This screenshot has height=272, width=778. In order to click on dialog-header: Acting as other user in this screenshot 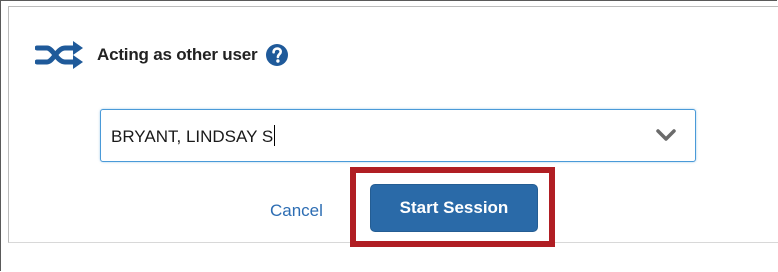, I will do `click(162, 55)`.